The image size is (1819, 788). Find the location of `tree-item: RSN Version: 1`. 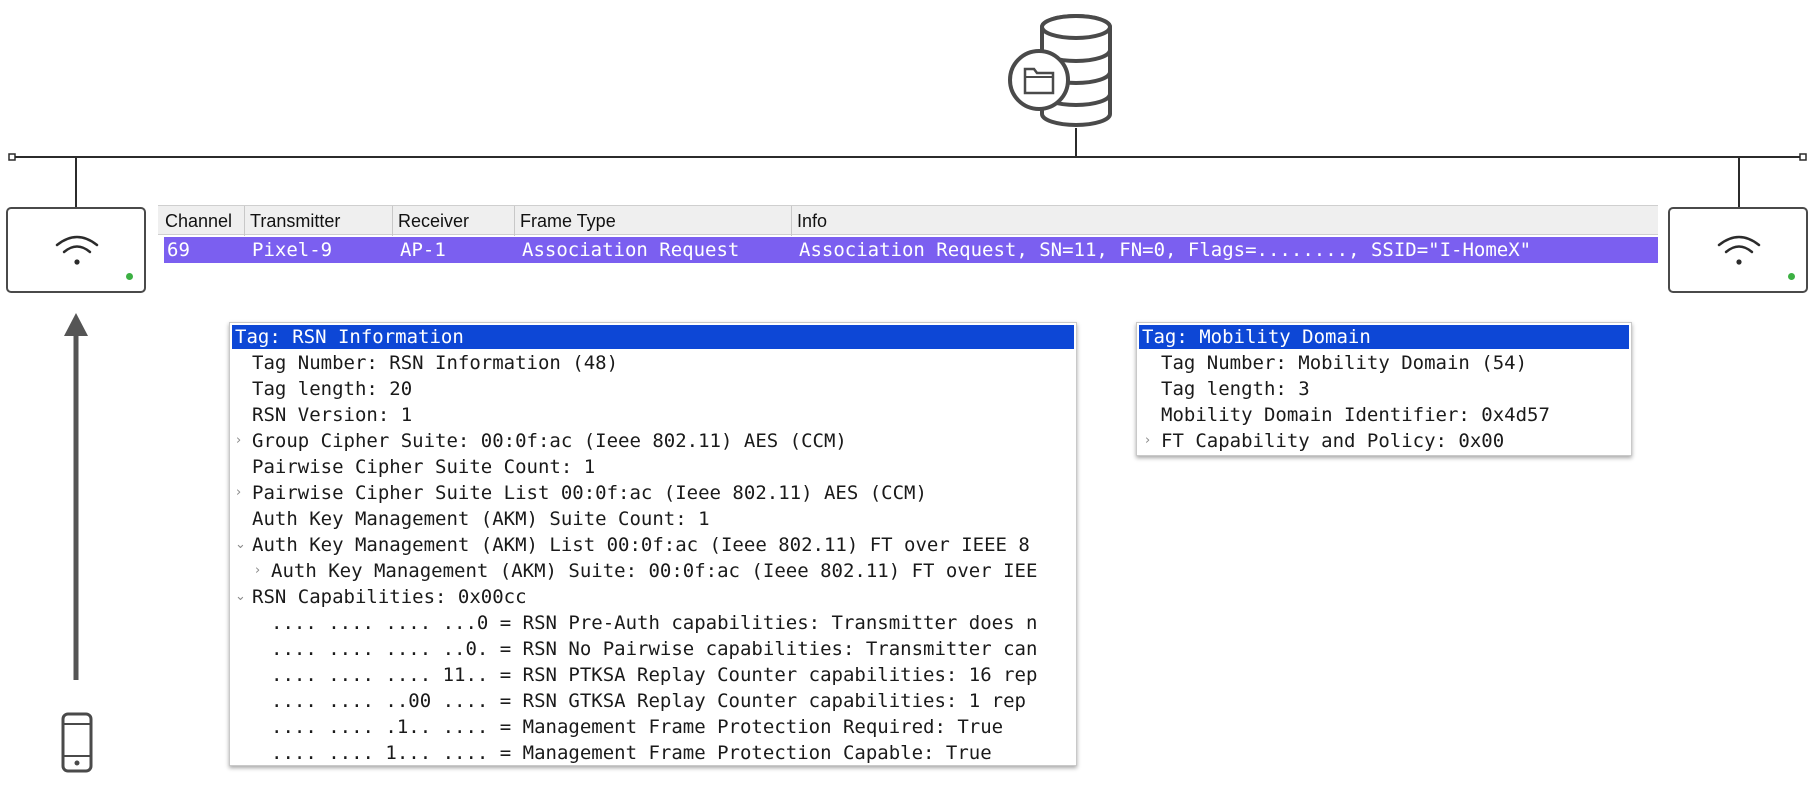

tree-item: RSN Version: 1 is located at coordinates (332, 415).